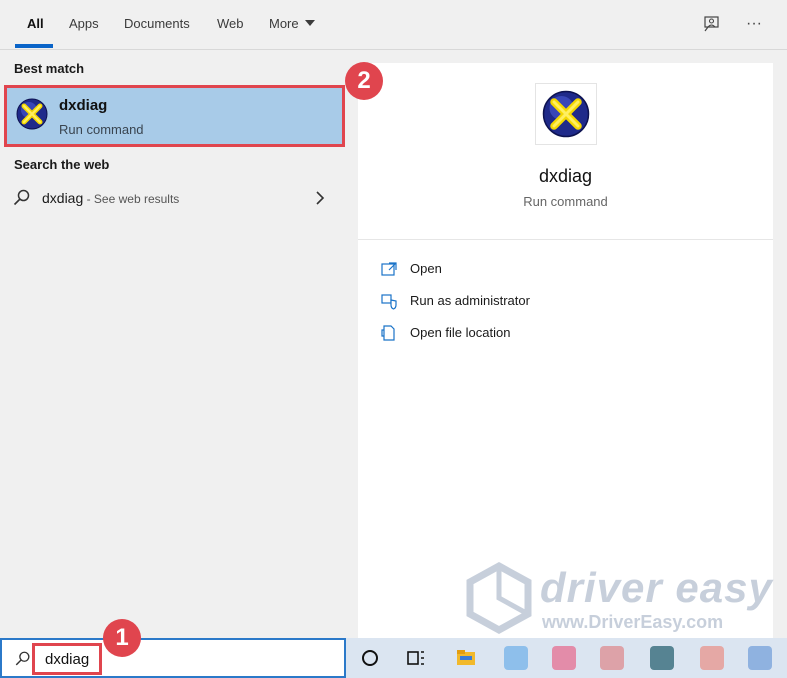 Image resolution: width=787 pixels, height=678 pixels. What do you see at coordinates (393, 25) in the screenshot?
I see `search-tab-bar: All Apps Documents Web More ···` at bounding box center [393, 25].